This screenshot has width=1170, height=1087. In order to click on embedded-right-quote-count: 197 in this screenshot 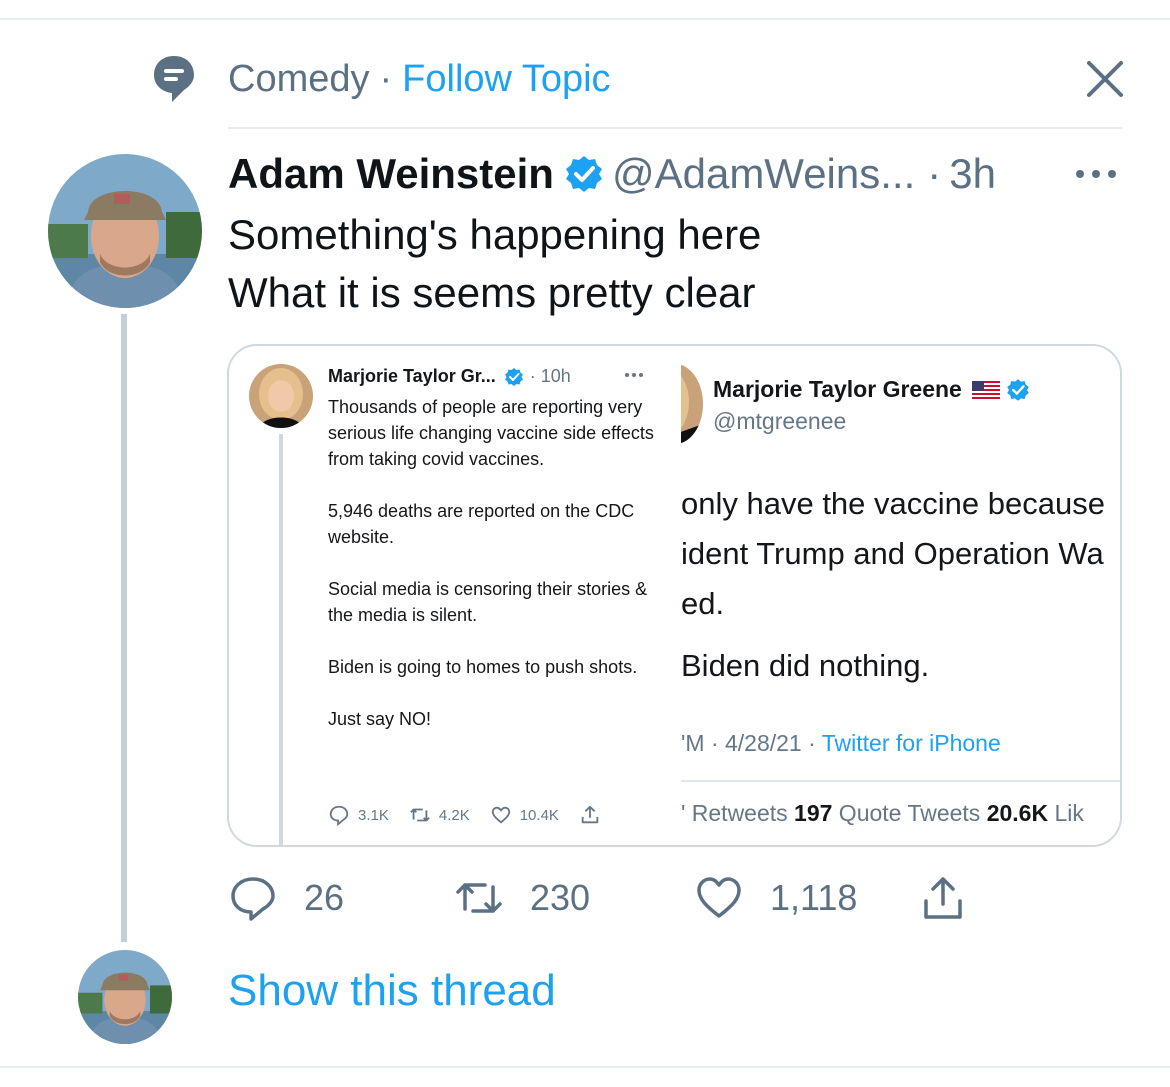, I will do `click(813, 813)`.